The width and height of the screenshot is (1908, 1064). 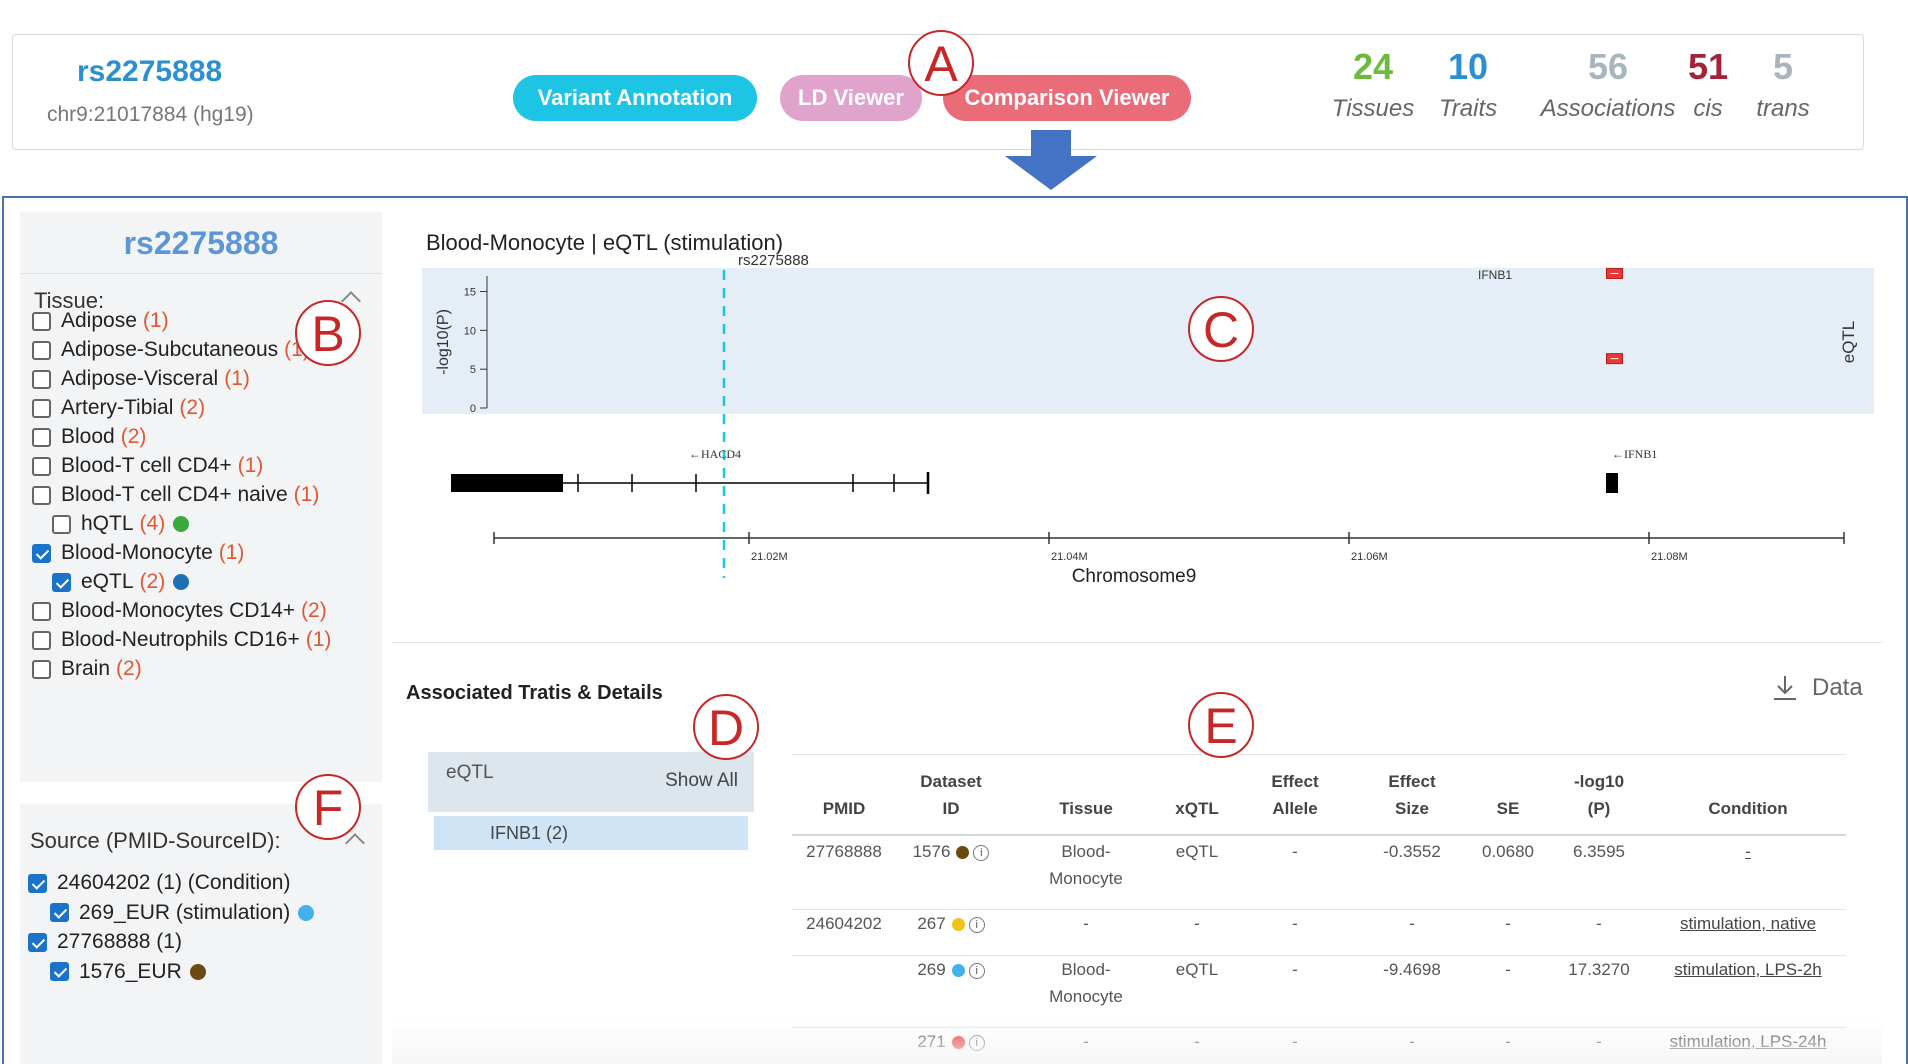 I want to click on table-cell-condition: stimulation, native, so click(x=1748, y=923).